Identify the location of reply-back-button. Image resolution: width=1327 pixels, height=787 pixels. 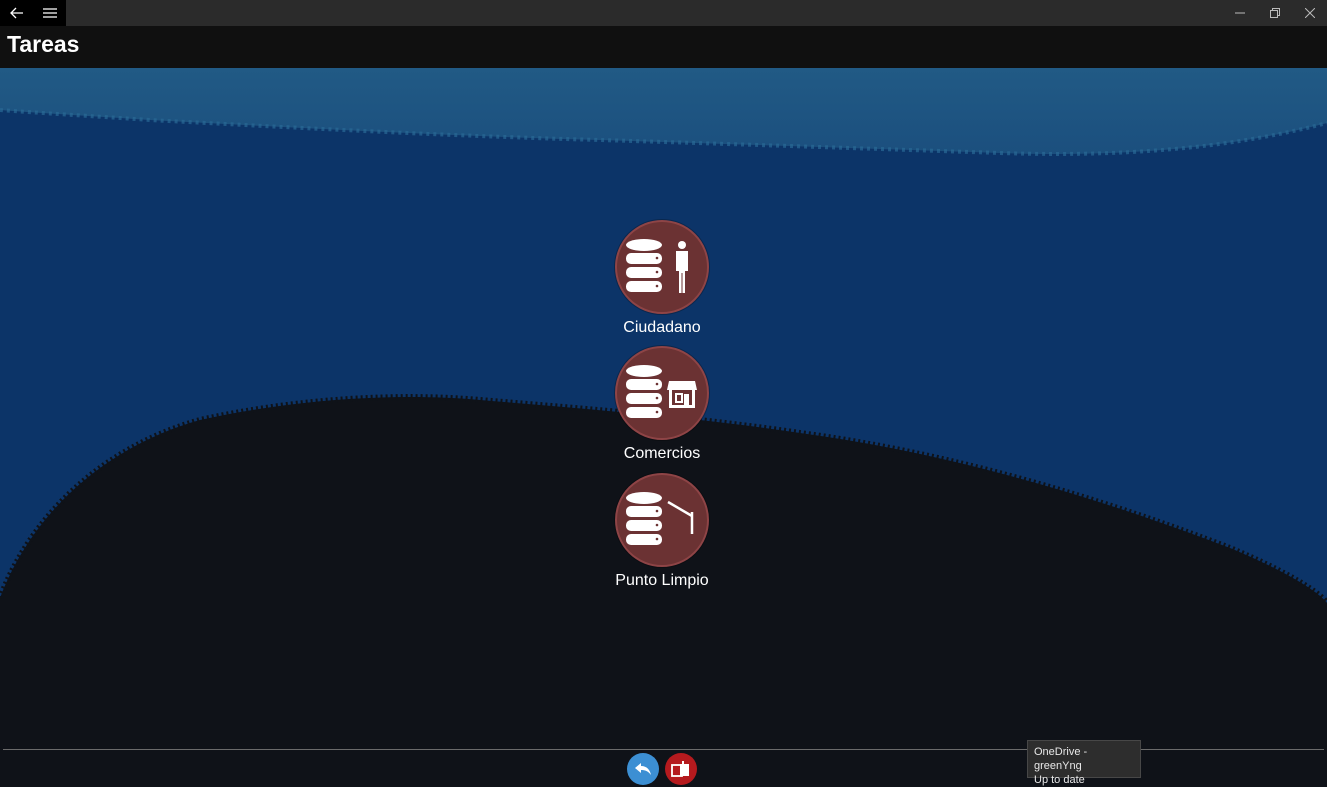
(643, 769).